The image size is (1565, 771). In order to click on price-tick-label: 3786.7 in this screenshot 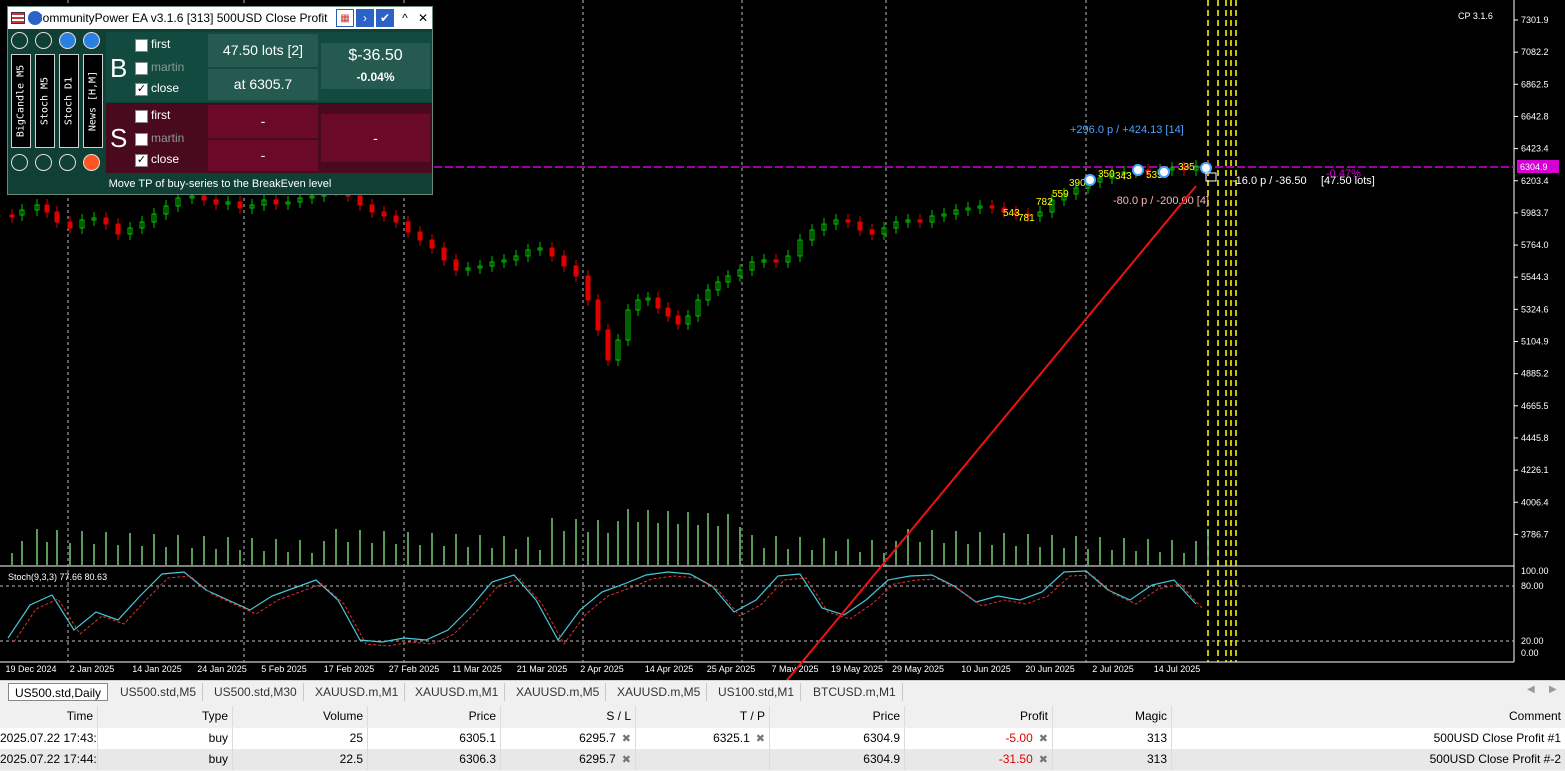, I will do `click(1535, 534)`.